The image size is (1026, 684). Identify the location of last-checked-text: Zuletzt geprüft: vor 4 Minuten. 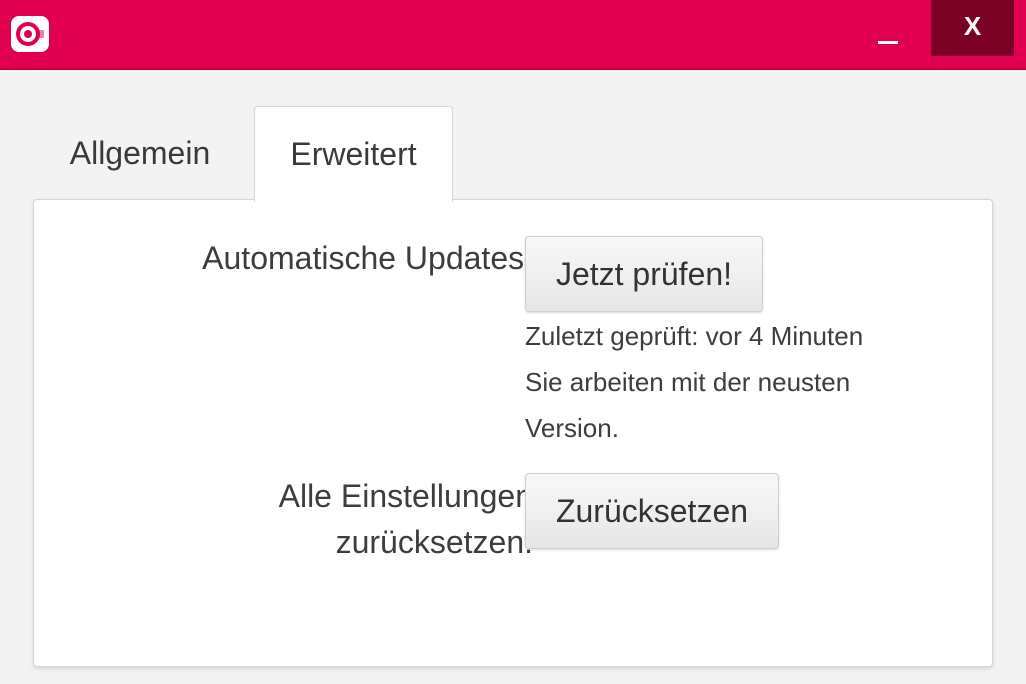
(694, 336).